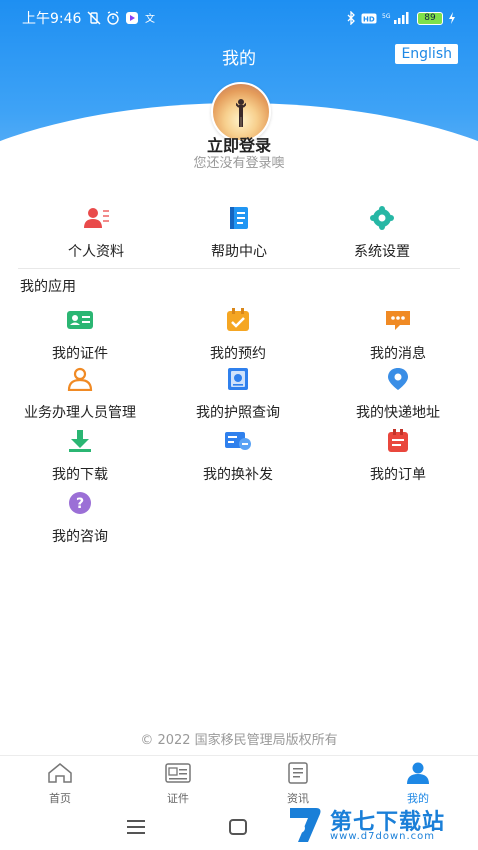 Image resolution: width=478 pixels, height=850 pixels. What do you see at coordinates (178, 773) in the screenshot?
I see `document-icon` at bounding box center [178, 773].